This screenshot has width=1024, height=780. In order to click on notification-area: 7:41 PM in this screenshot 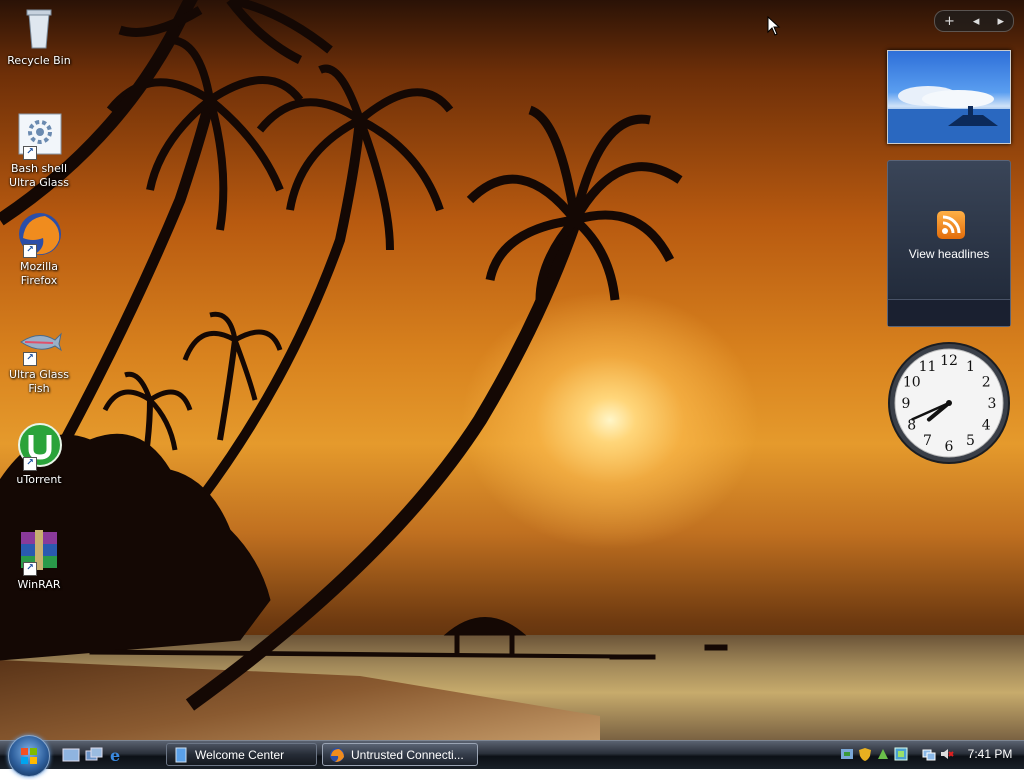, I will do `click(930, 755)`.